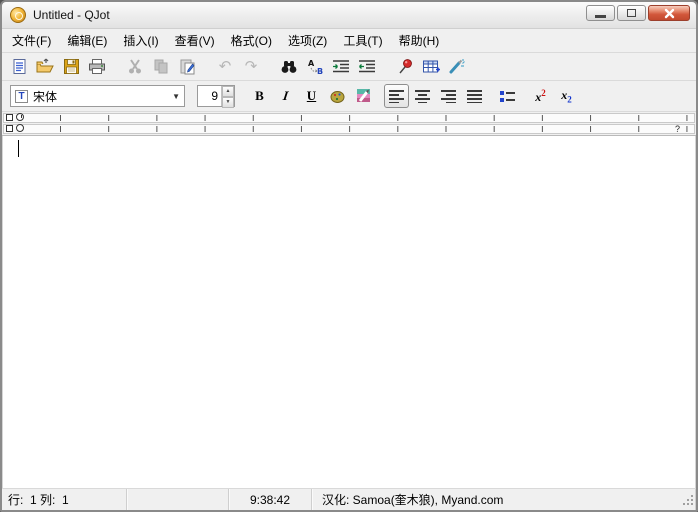  I want to click on maximize-button, so click(631, 13).